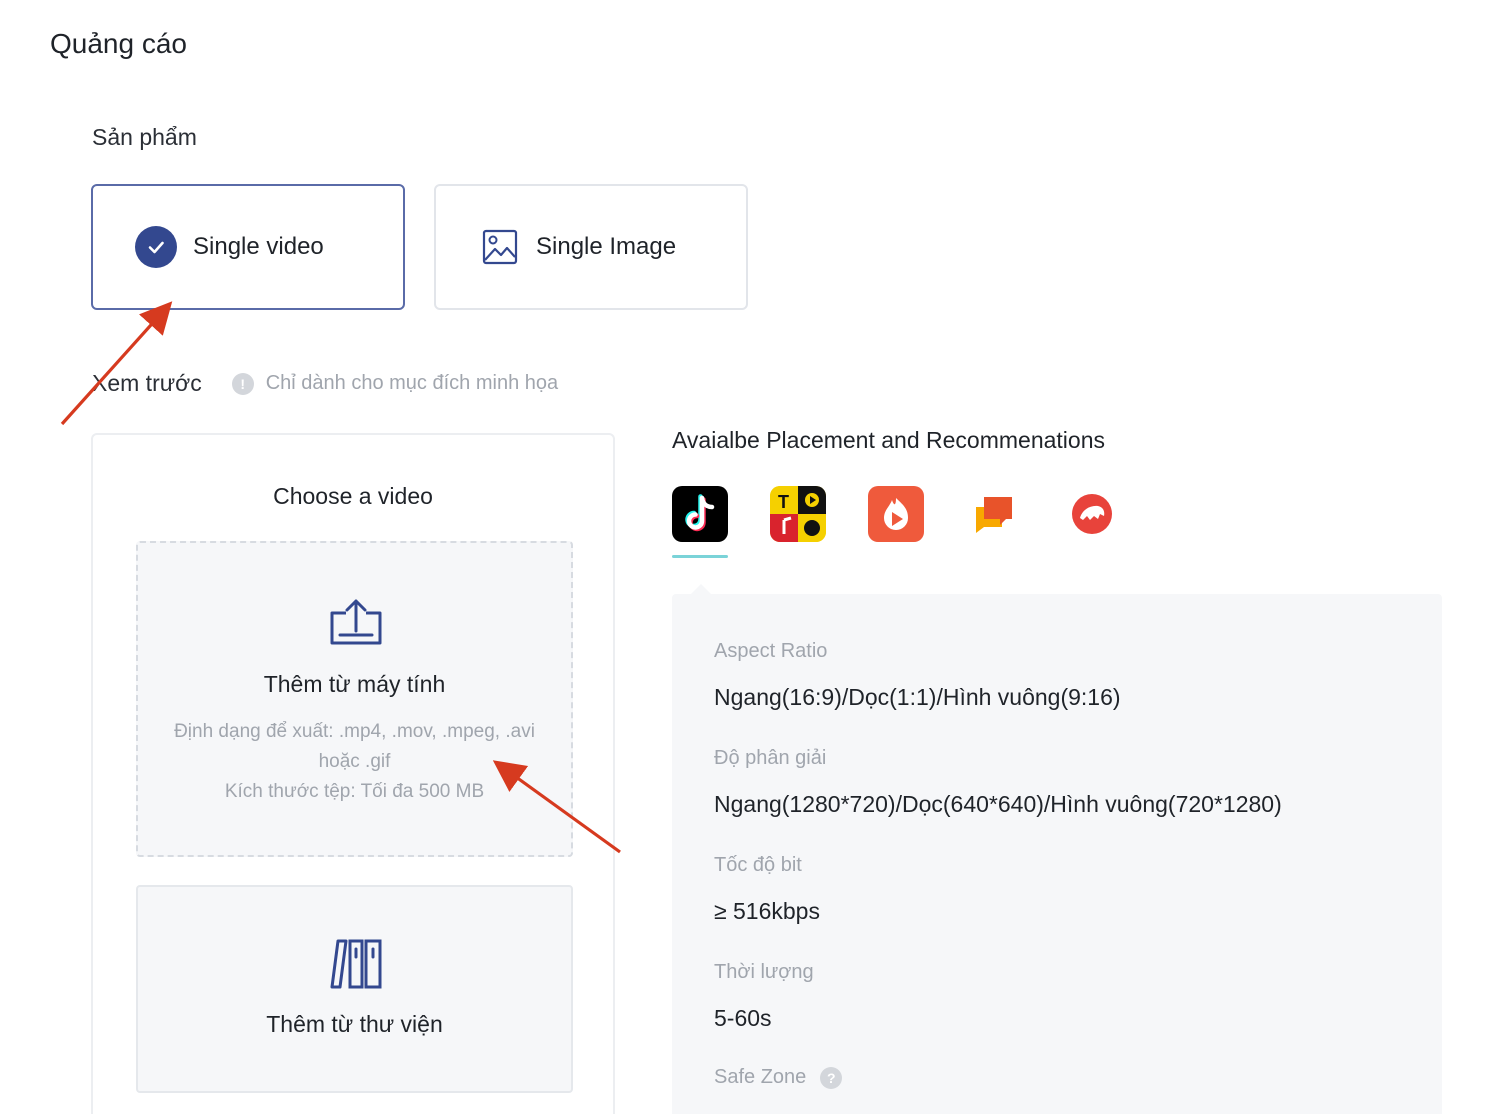 This screenshot has height=1114, width=1502. Describe the element at coordinates (917, 697) in the screenshot. I see `aspect-ratio-value: Ngang(16:9)/Dọc(1:1)/Hình vuông(9:16)` at that location.